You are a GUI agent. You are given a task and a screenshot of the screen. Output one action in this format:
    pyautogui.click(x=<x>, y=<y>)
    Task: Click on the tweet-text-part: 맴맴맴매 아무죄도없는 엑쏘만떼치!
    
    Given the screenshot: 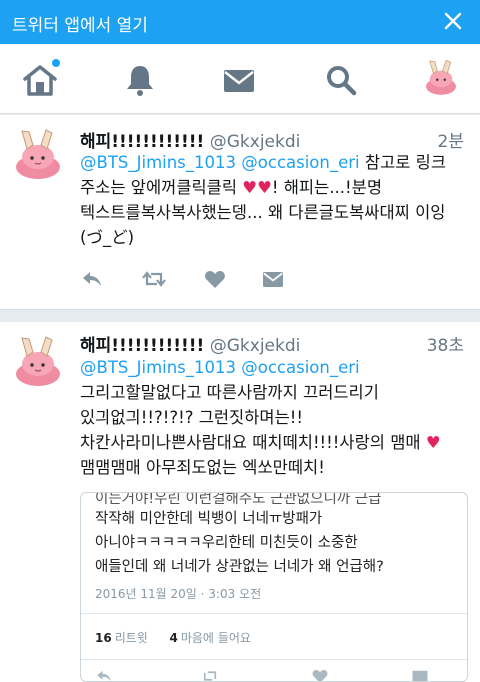 What is the action you would take?
    pyautogui.click(x=202, y=467)
    